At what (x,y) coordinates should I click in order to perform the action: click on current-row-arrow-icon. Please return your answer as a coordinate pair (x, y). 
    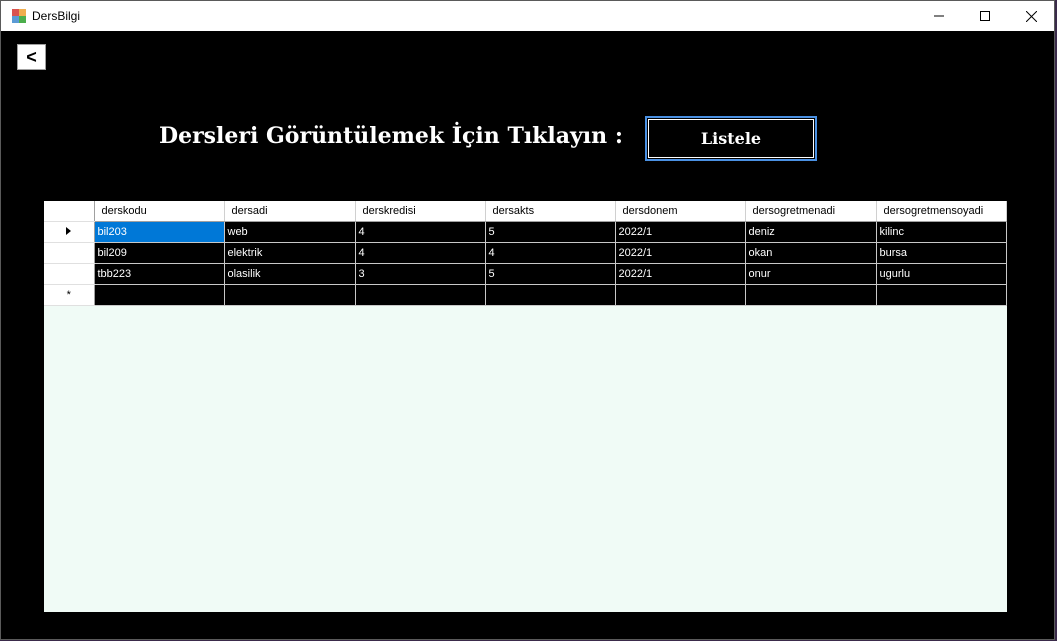
    Looking at the image, I should click on (69, 230).